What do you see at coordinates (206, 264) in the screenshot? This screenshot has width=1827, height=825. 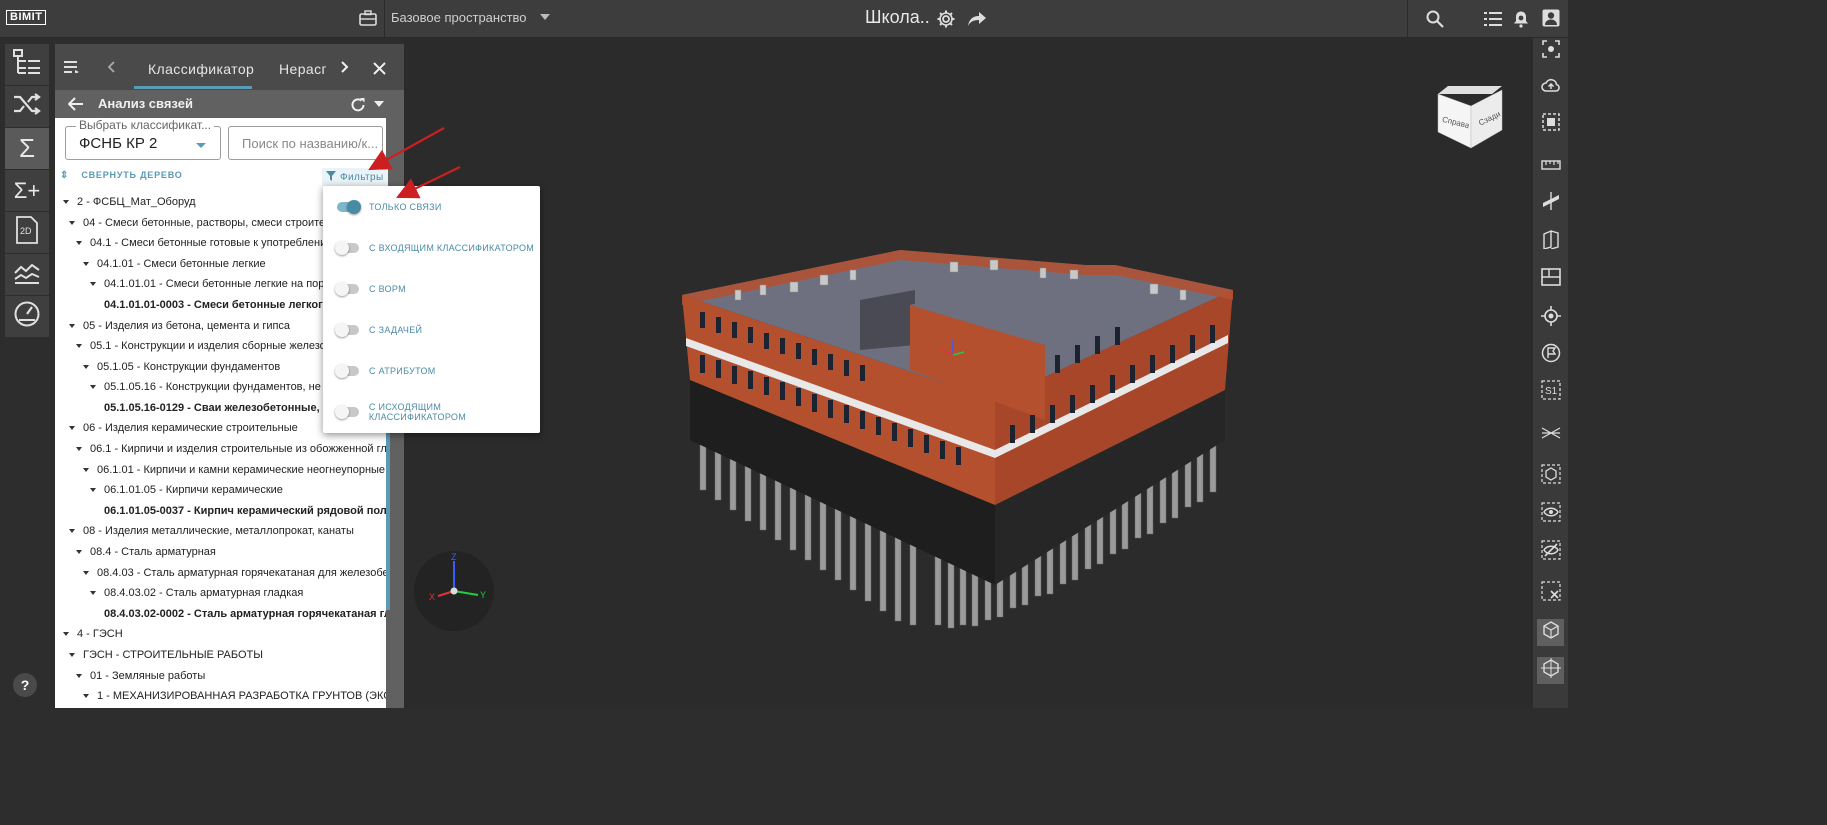 I see `tree-row: 04.1.01 - Смеси бетонные легкие` at bounding box center [206, 264].